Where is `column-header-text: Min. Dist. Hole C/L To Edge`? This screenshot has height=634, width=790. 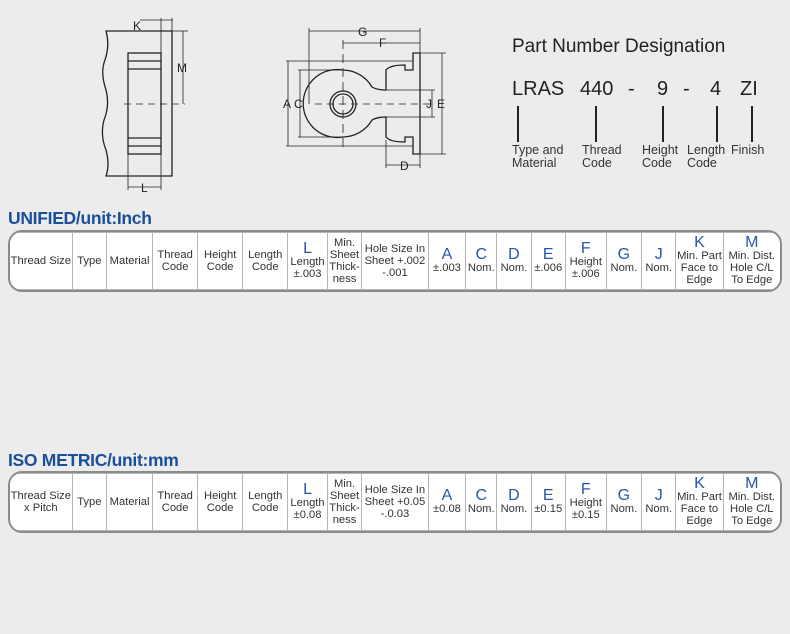 column-header-text: Min. Dist. Hole C/L To Edge is located at coordinates (752, 509).